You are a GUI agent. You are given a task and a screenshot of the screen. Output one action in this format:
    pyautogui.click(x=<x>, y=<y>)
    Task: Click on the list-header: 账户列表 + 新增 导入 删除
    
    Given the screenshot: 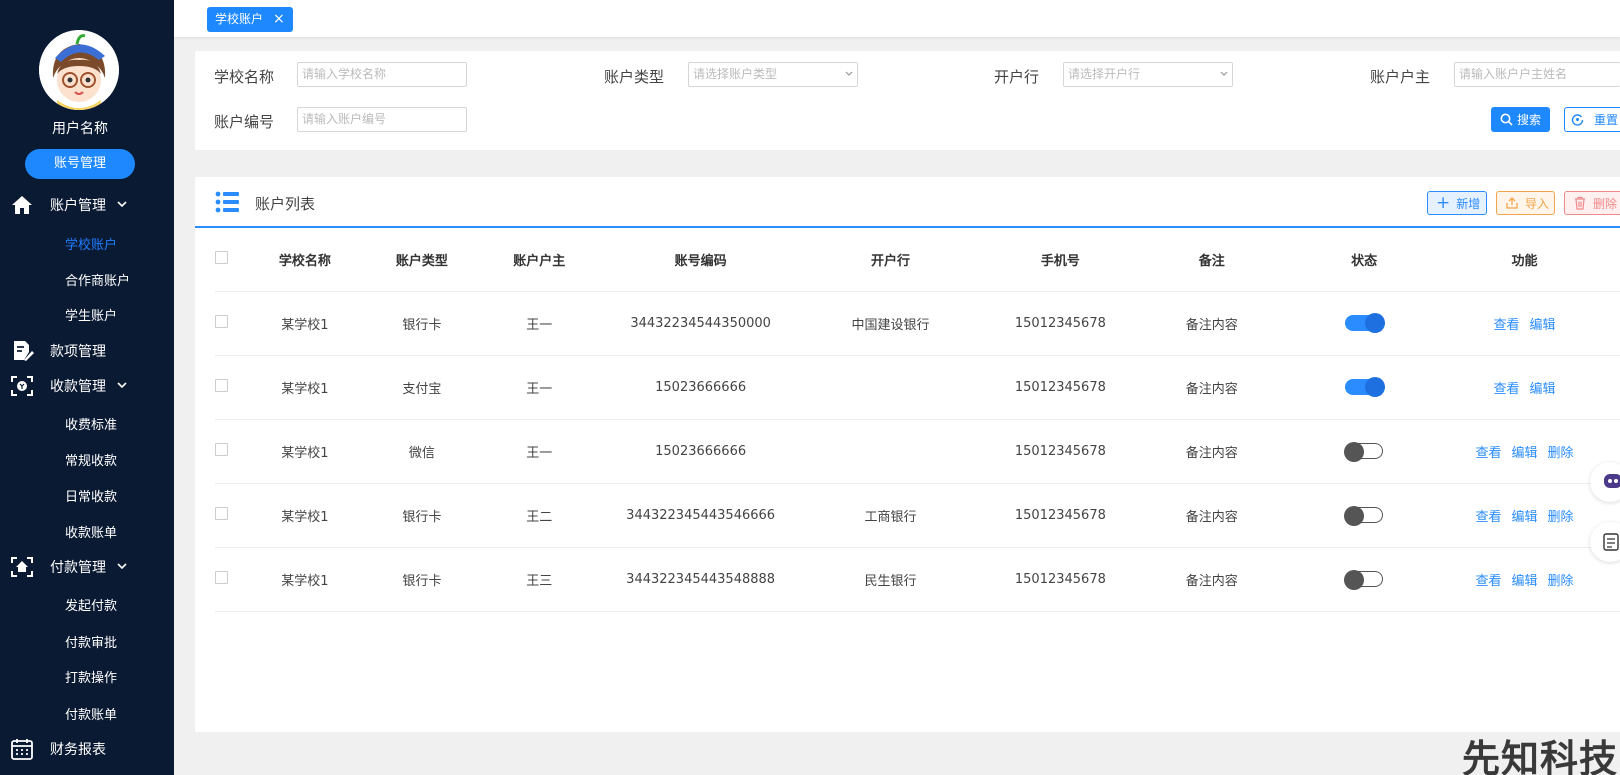 What is the action you would take?
    pyautogui.click(x=907, y=202)
    